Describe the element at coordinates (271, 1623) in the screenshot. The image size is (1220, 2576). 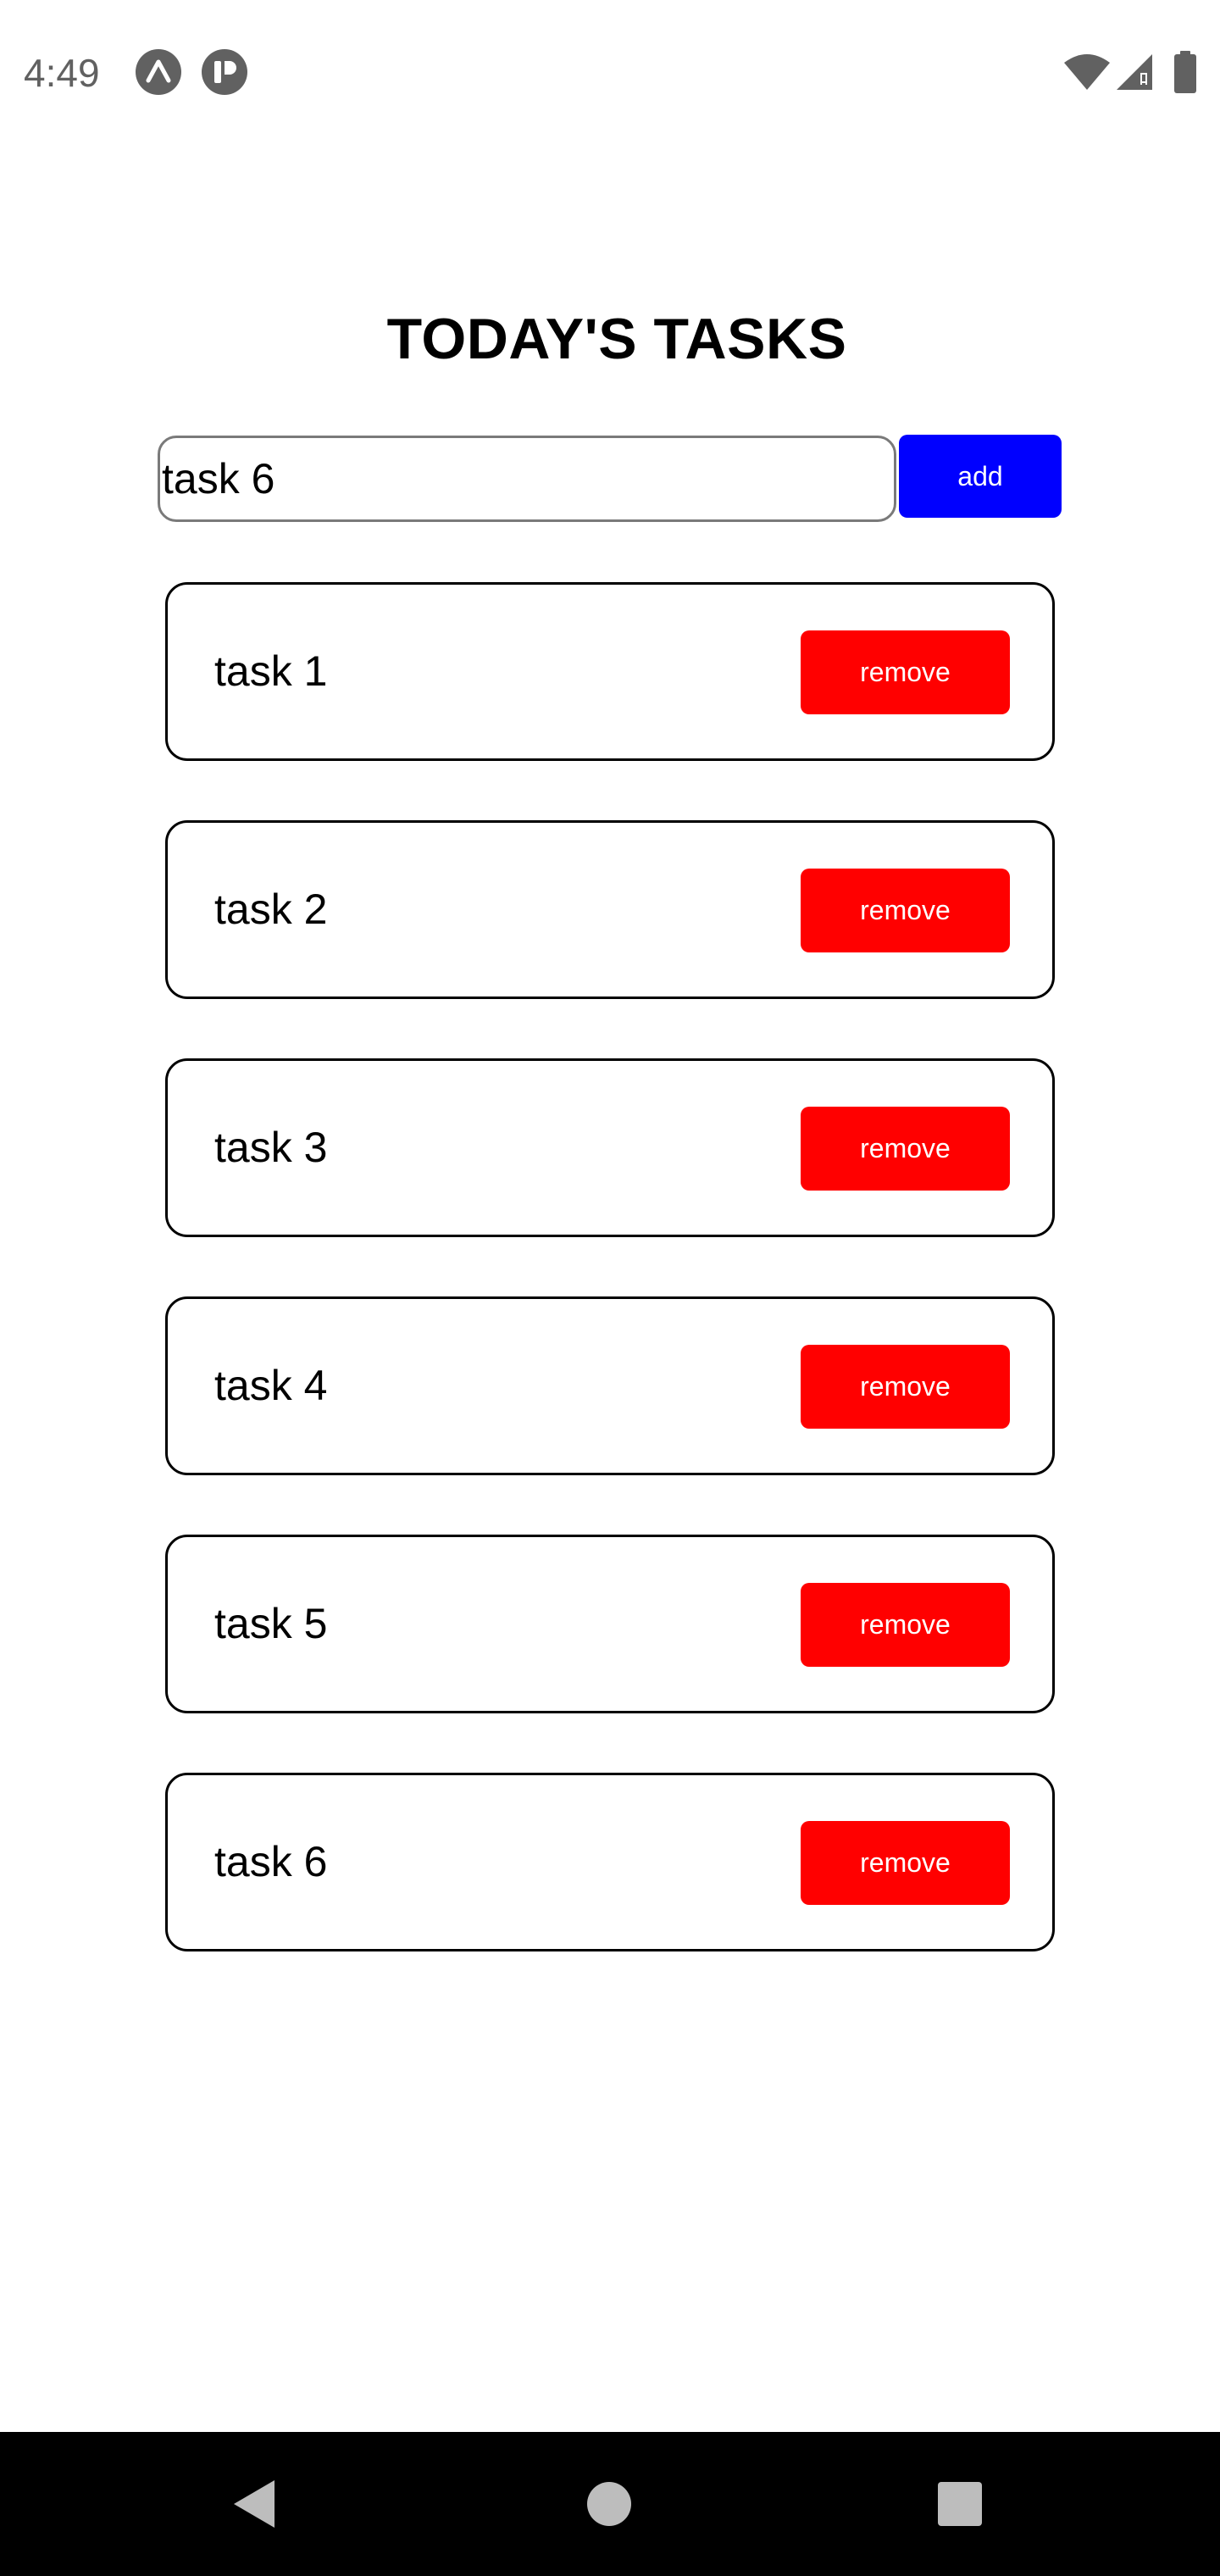
I see `task-label: task 5` at that location.